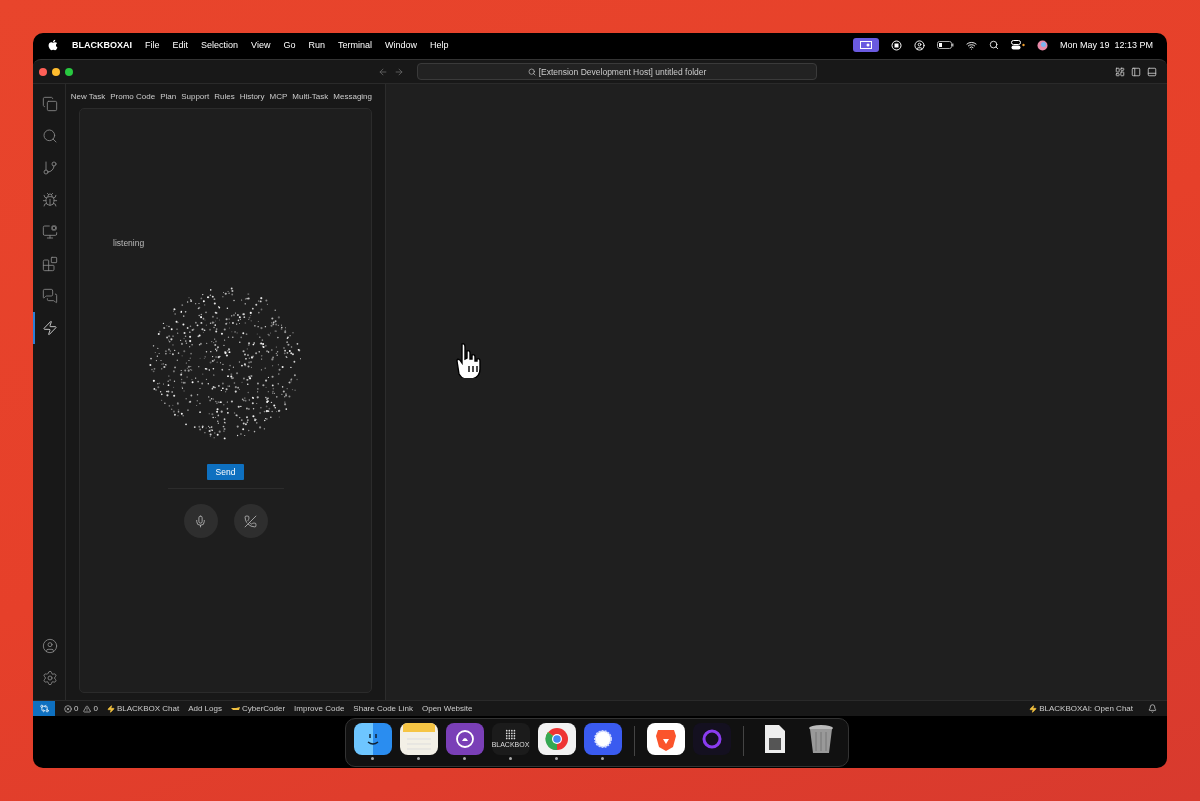 The height and width of the screenshot is (801, 1200). I want to click on microphone-button, so click(200, 521).